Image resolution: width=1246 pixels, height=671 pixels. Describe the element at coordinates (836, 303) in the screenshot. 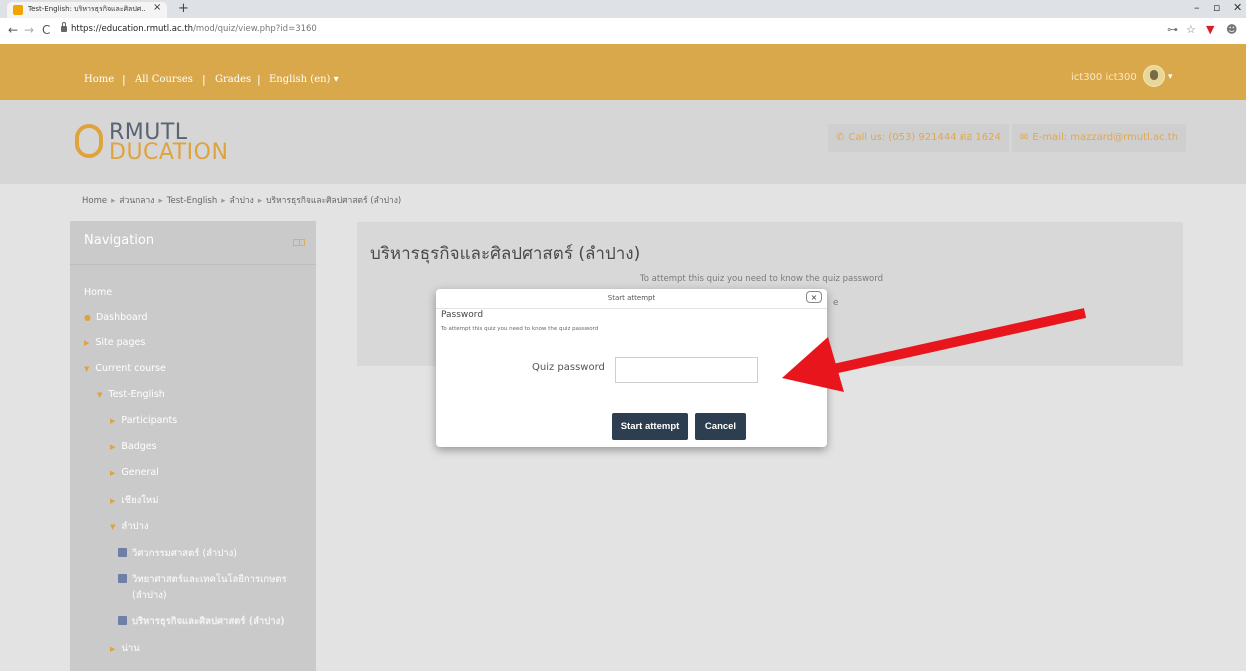

I see `quiz-info-partial: e` at that location.